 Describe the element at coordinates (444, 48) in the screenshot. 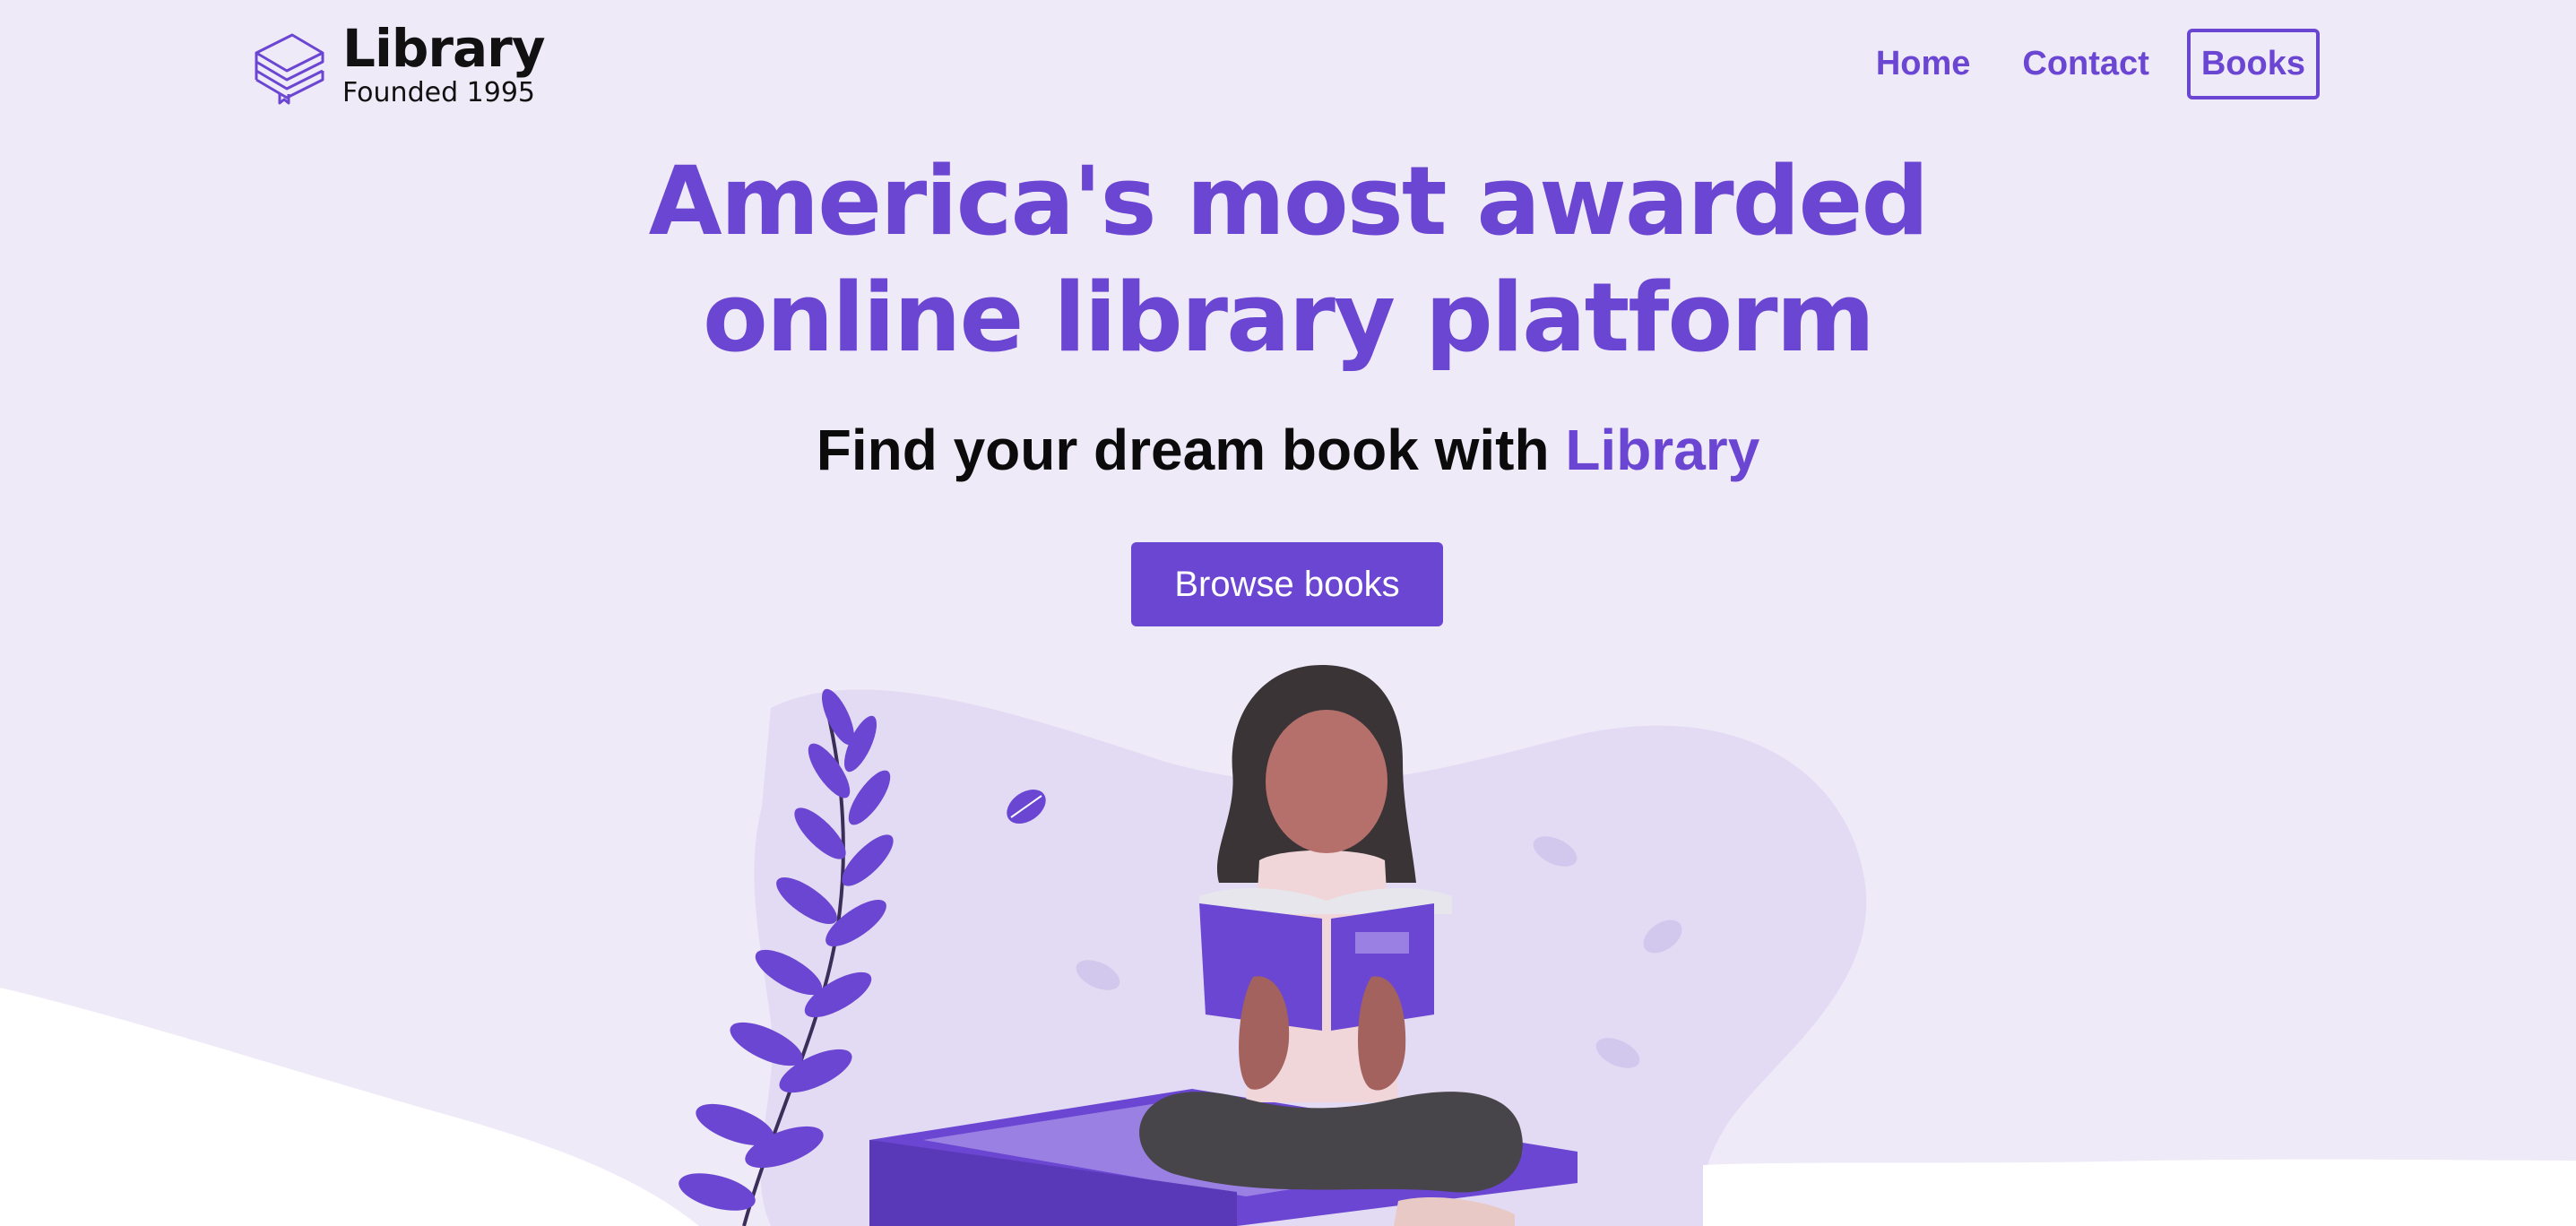

I see `logo-title: Library` at that location.